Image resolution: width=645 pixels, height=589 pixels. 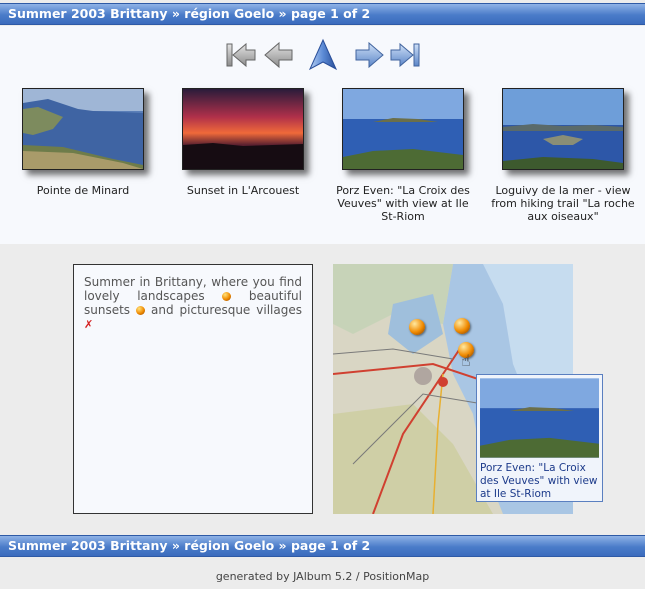 I want to click on navigation-bar, so click(x=322, y=55).